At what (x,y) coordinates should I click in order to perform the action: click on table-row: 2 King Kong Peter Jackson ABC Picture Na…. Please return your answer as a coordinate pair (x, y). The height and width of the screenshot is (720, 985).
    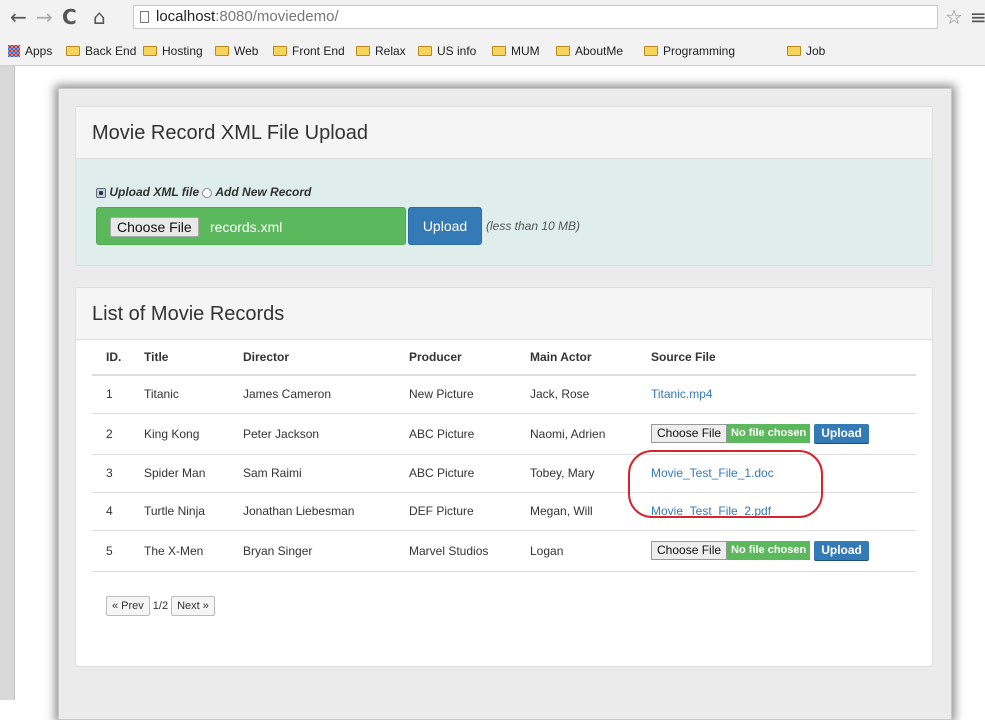
    Looking at the image, I should click on (504, 434).